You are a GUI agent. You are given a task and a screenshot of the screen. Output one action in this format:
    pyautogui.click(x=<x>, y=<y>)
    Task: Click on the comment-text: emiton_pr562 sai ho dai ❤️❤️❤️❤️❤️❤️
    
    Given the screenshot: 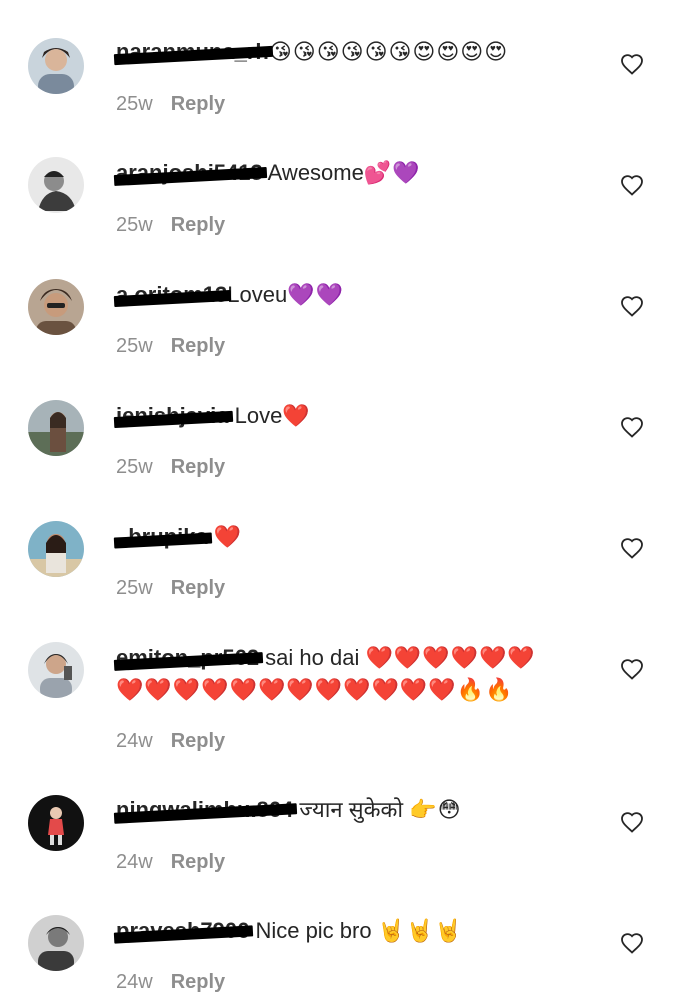 What is the action you would take?
    pyautogui.click(x=363, y=658)
    